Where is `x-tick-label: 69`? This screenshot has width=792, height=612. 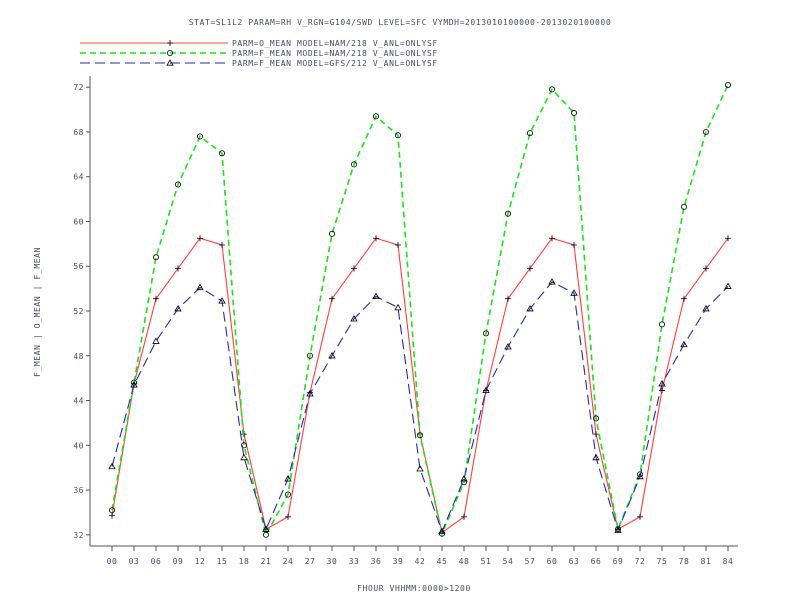 x-tick-label: 69 is located at coordinates (618, 561).